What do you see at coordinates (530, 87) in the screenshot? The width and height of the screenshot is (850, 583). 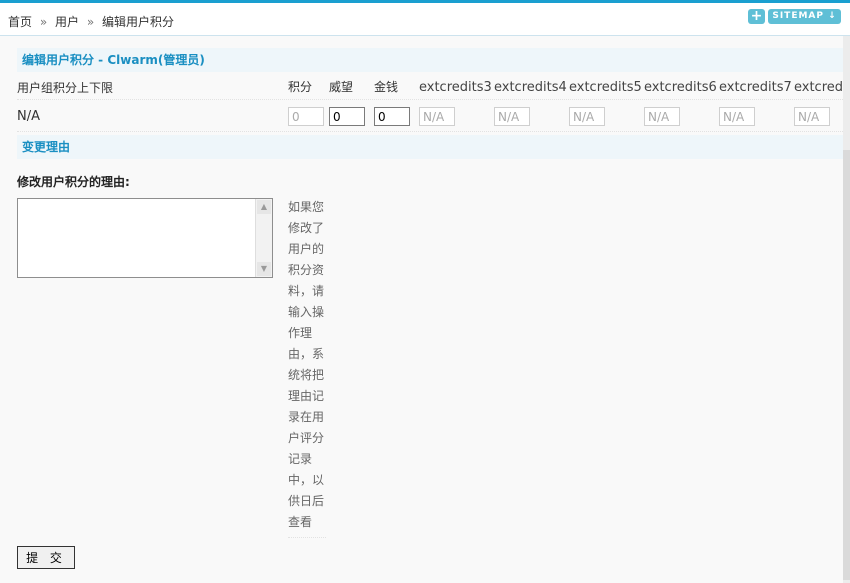 I see `col-extcredits4: extcredits4` at bounding box center [530, 87].